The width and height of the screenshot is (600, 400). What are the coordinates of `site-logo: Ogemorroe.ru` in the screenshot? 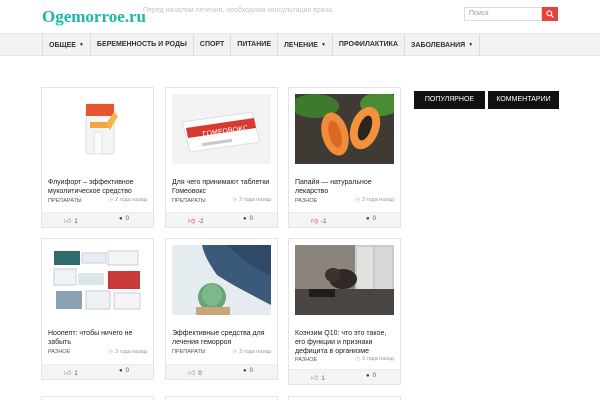 It's located at (94, 17).